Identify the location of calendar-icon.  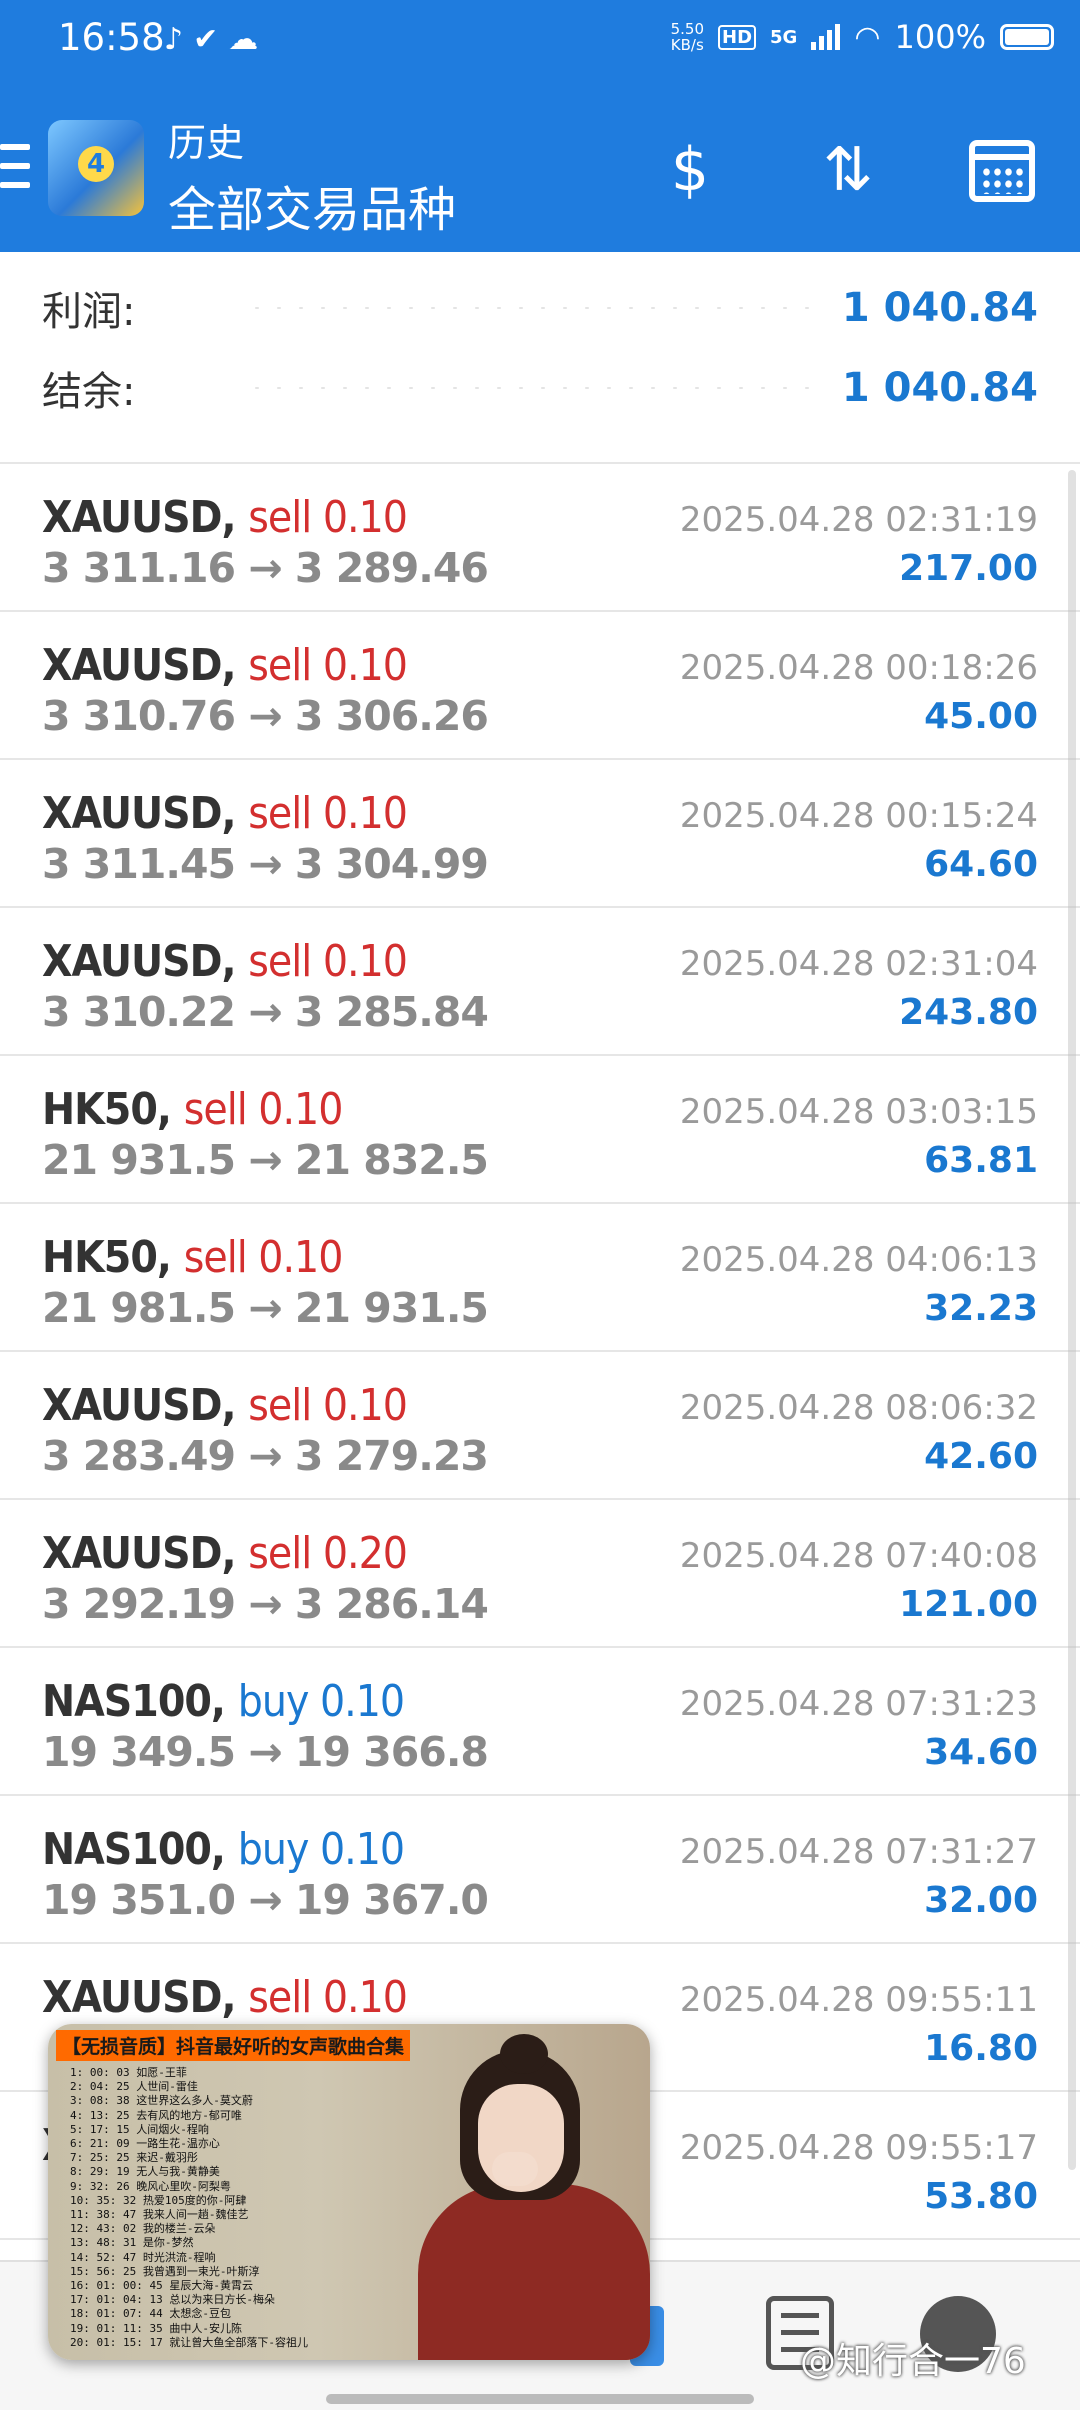
(1002, 170).